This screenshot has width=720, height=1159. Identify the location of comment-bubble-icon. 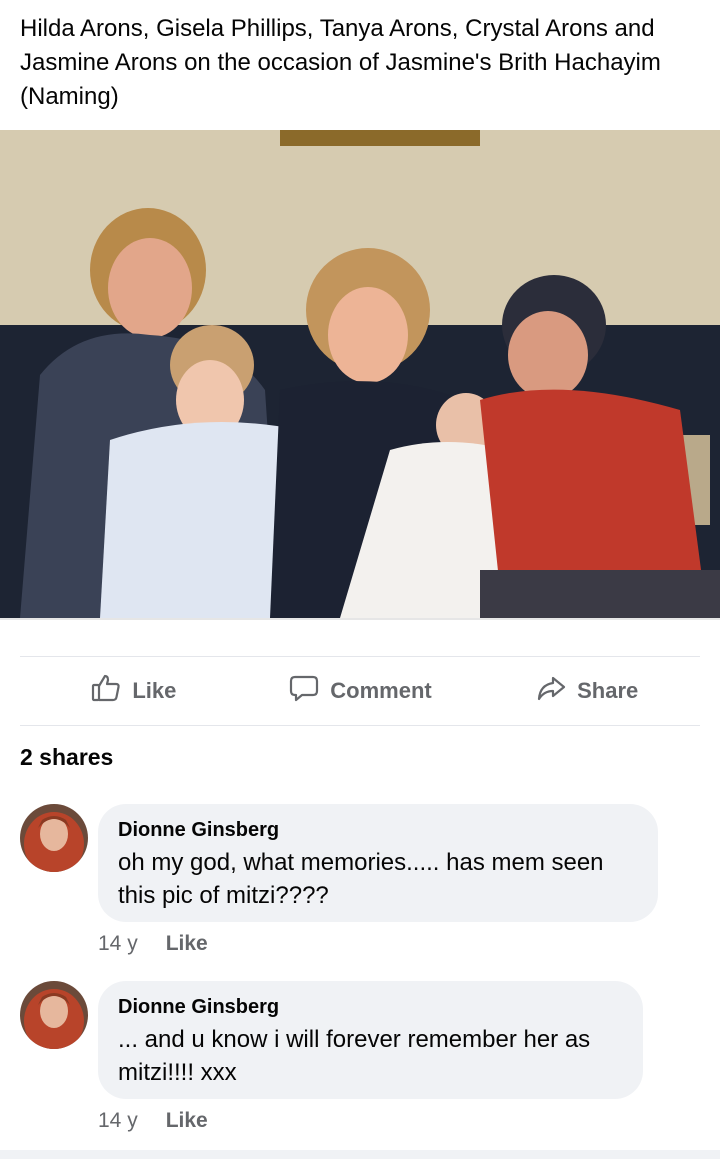
(304, 691).